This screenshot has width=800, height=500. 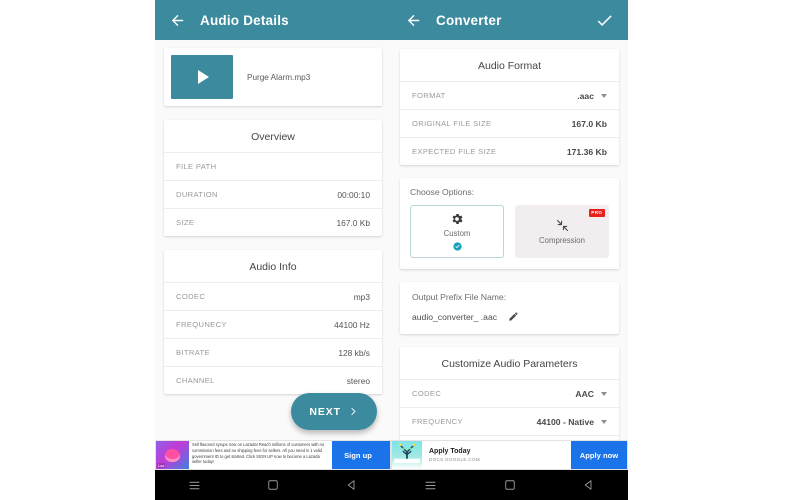 What do you see at coordinates (185, 222) in the screenshot?
I see `row-key: SIZE` at bounding box center [185, 222].